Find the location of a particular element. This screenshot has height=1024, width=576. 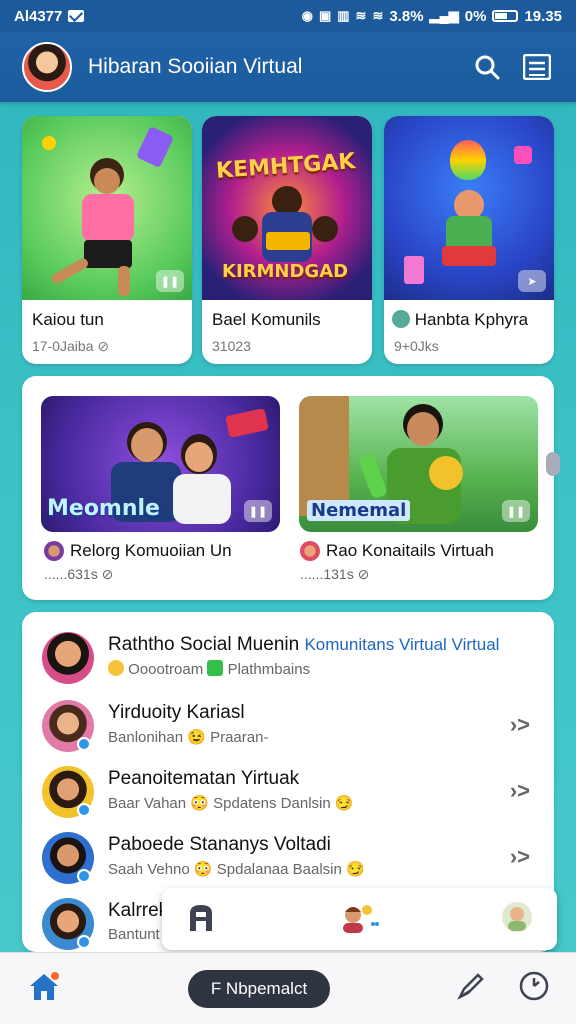

nfc-icon: ▣ is located at coordinates (325, 15).